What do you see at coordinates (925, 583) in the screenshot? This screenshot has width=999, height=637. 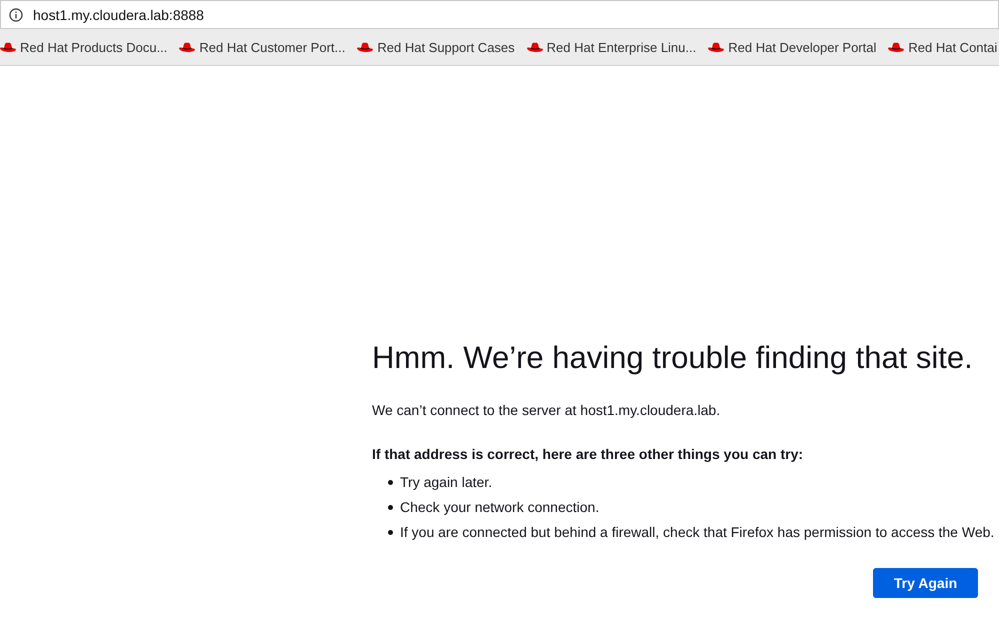 I see `try-again-button: Try Again` at bounding box center [925, 583].